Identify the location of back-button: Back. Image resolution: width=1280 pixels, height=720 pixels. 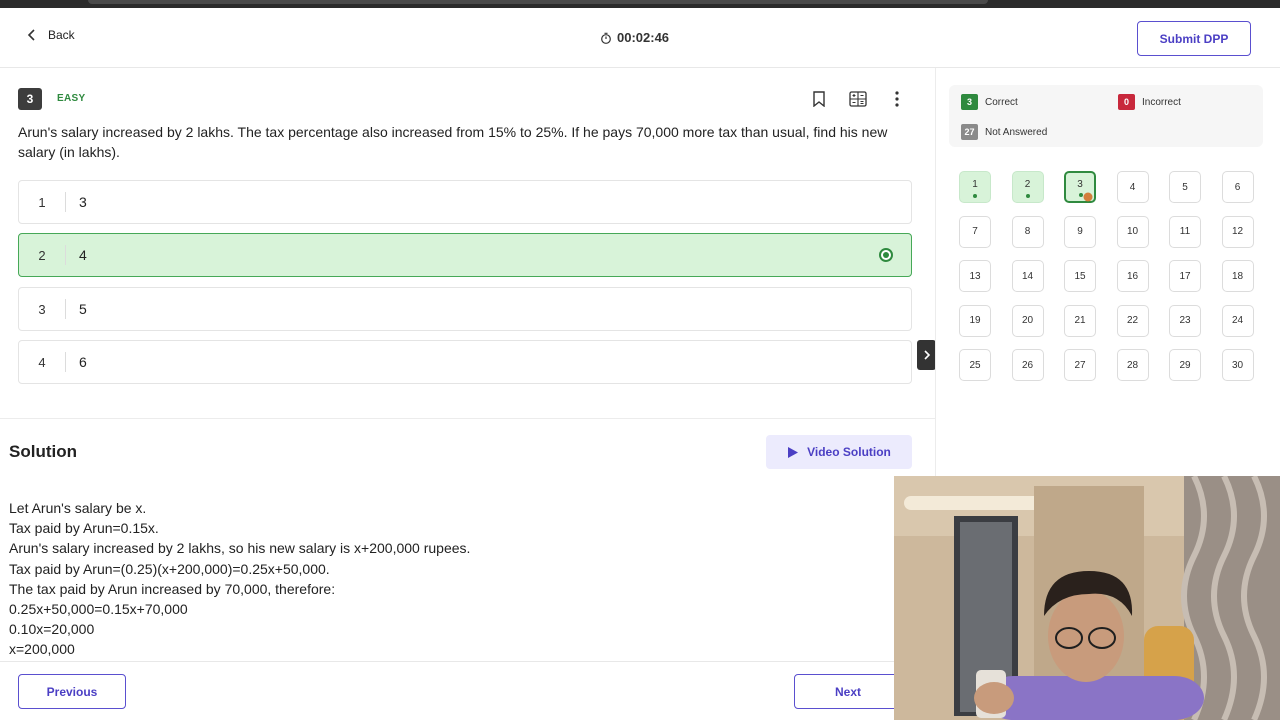
(50, 35).